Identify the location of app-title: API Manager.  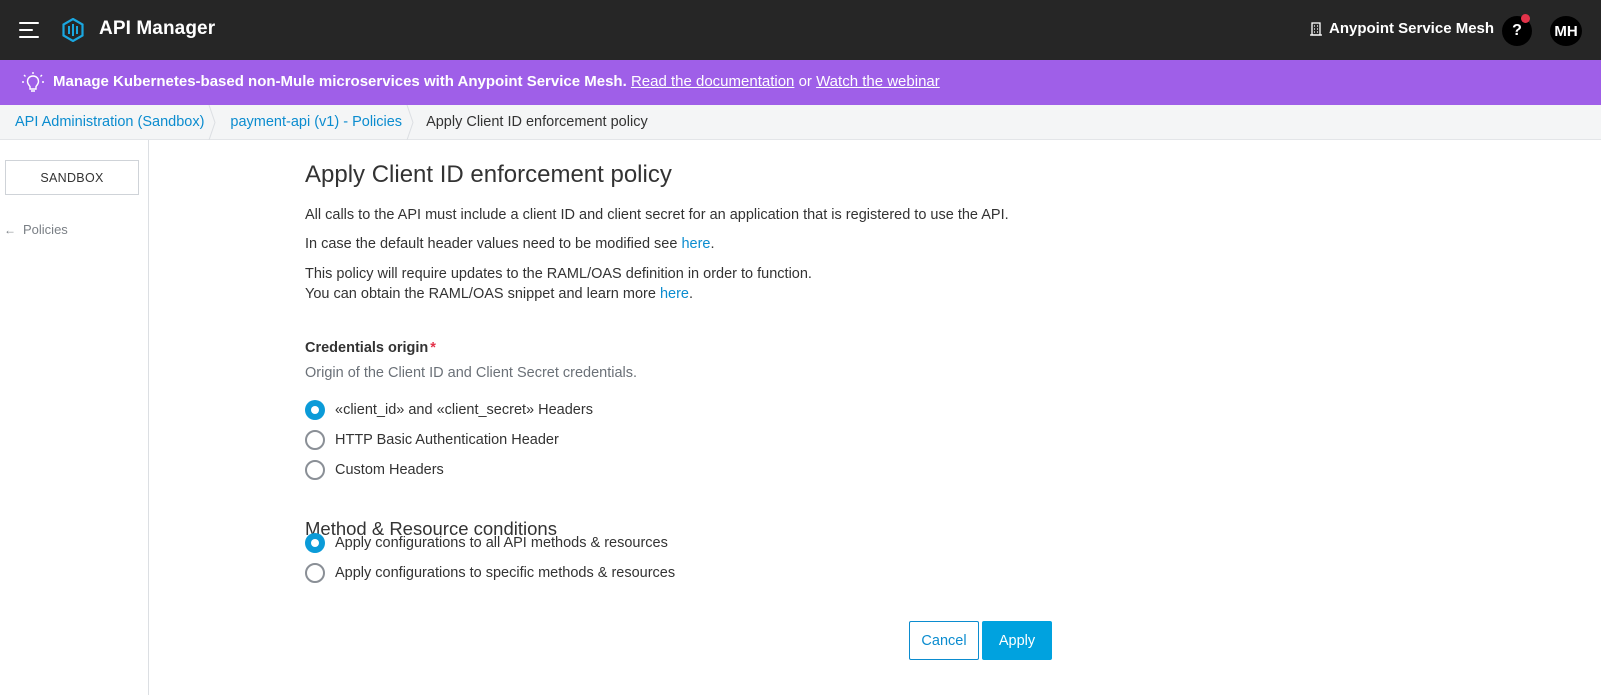
(157, 28).